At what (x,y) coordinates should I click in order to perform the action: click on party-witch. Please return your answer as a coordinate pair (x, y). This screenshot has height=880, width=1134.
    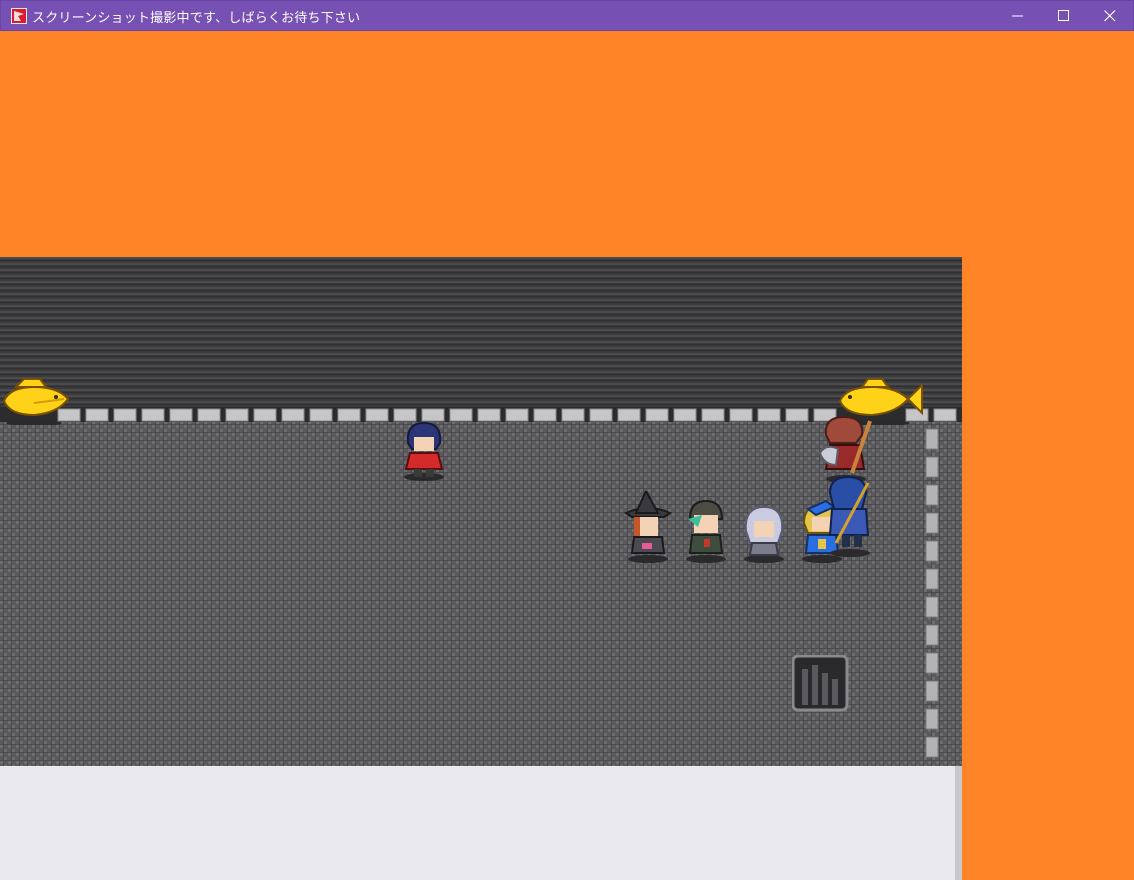
    Looking at the image, I should click on (648, 527).